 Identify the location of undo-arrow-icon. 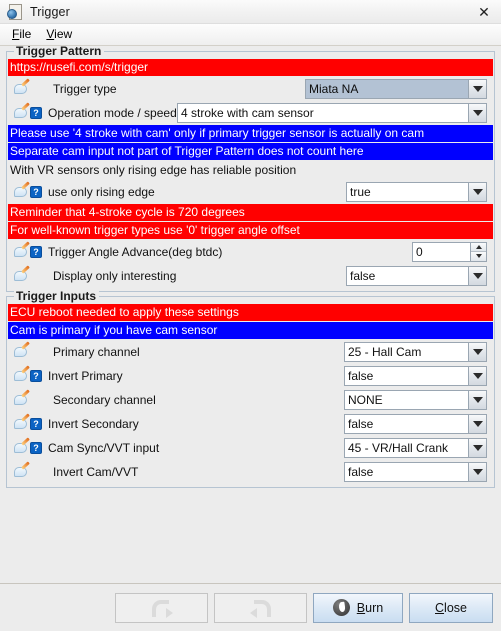
(162, 608).